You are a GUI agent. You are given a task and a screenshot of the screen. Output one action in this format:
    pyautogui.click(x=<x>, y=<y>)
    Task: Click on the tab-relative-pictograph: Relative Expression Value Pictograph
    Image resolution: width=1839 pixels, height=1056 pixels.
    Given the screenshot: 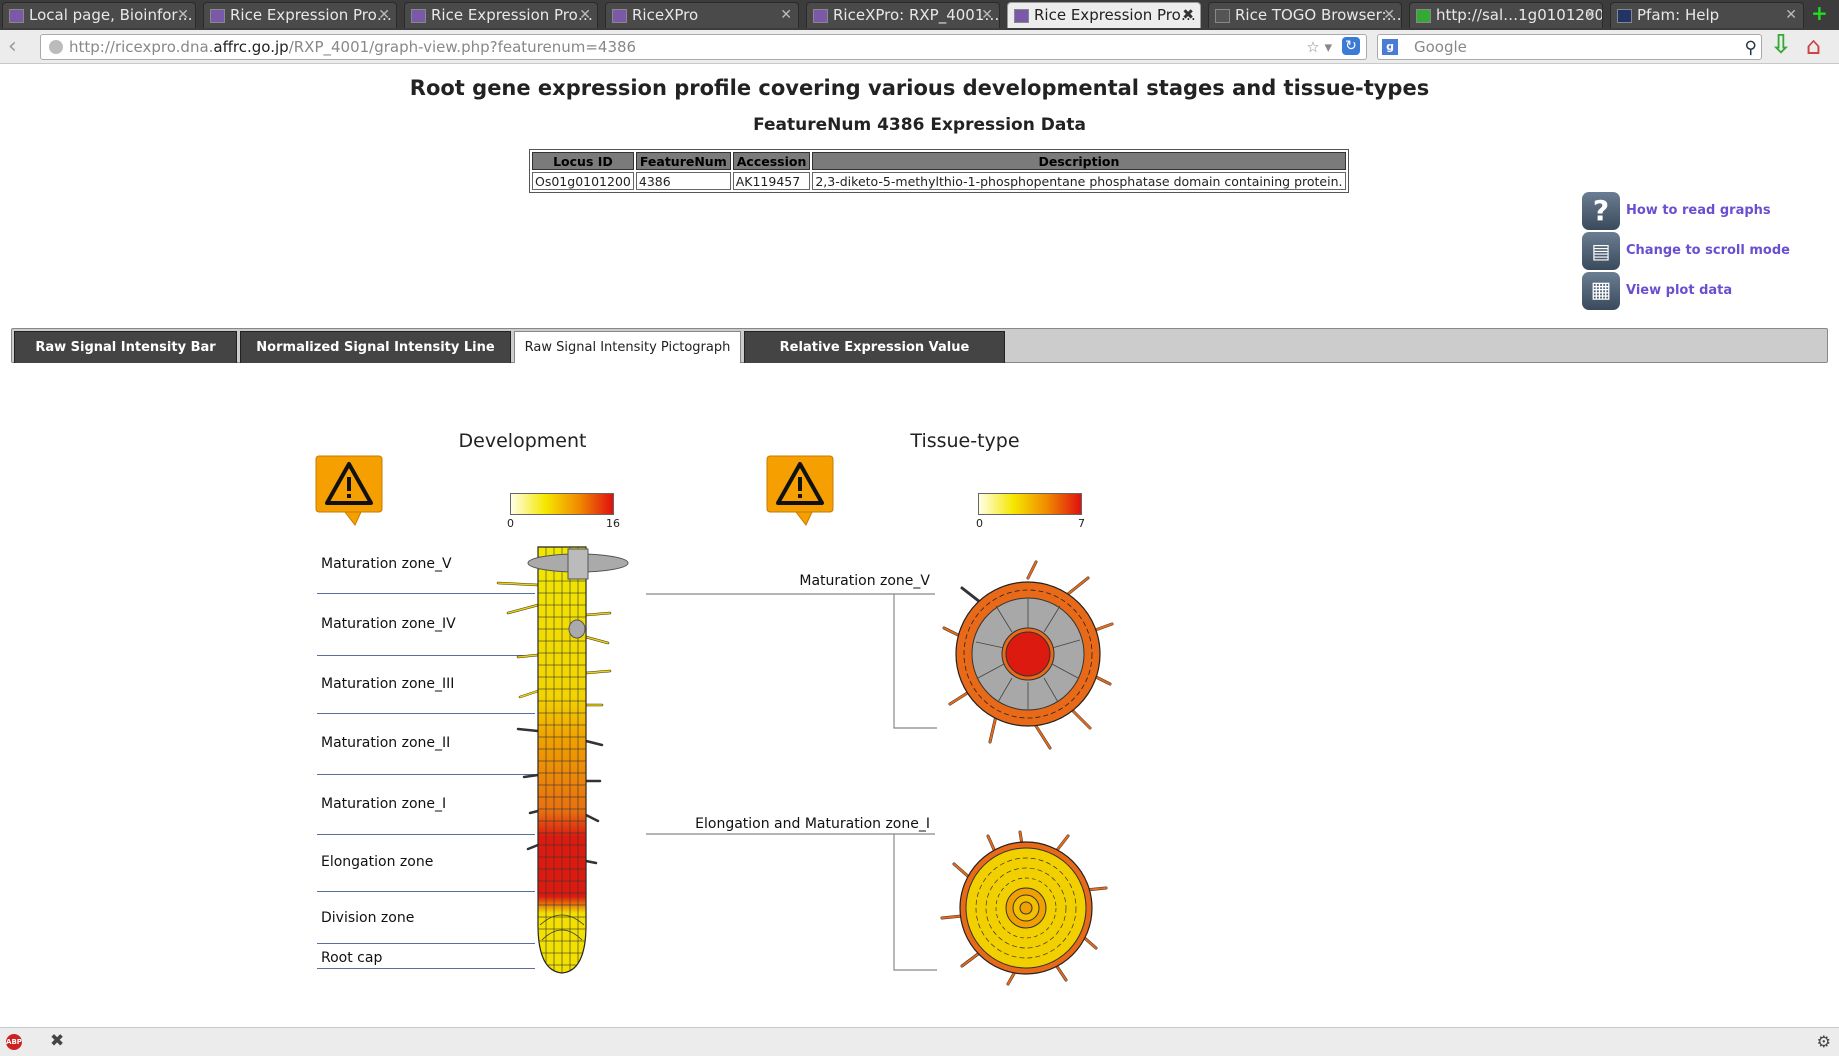 What is the action you would take?
    pyautogui.click(x=874, y=359)
    